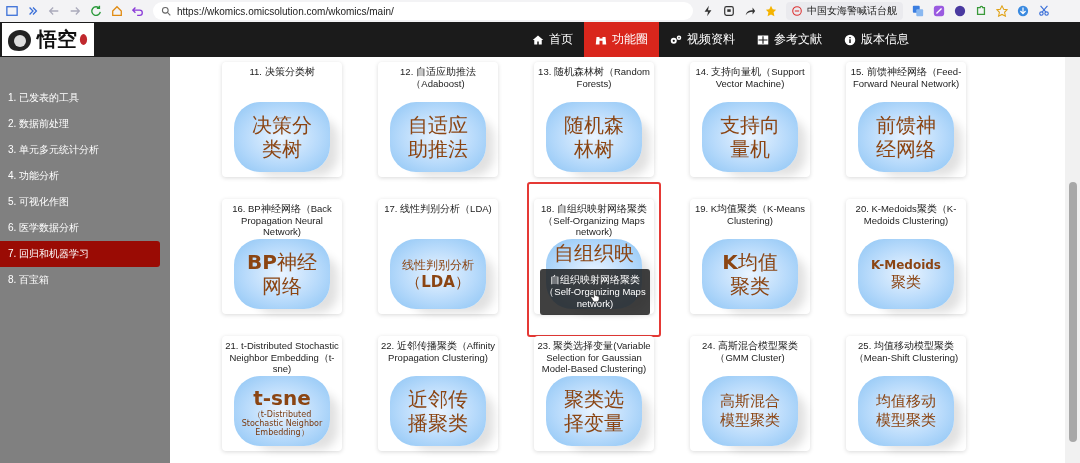 The width and height of the screenshot is (1080, 463). I want to click on star-icon, so click(771, 11).